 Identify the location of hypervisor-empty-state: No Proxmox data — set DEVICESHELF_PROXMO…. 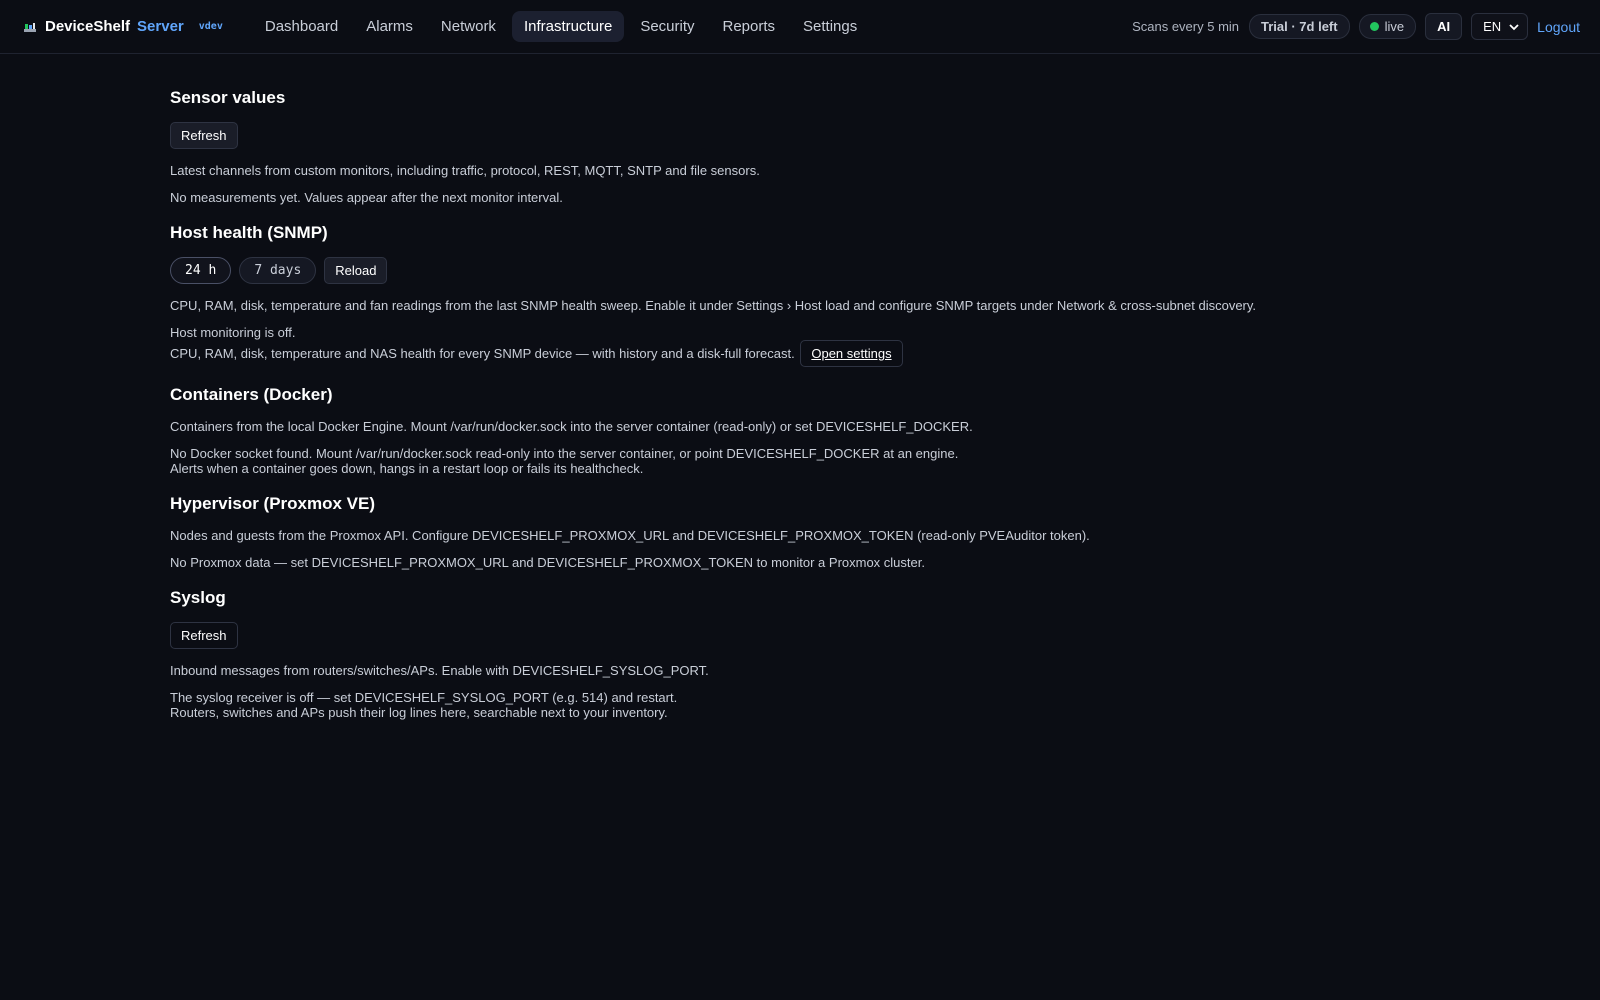
(547, 562).